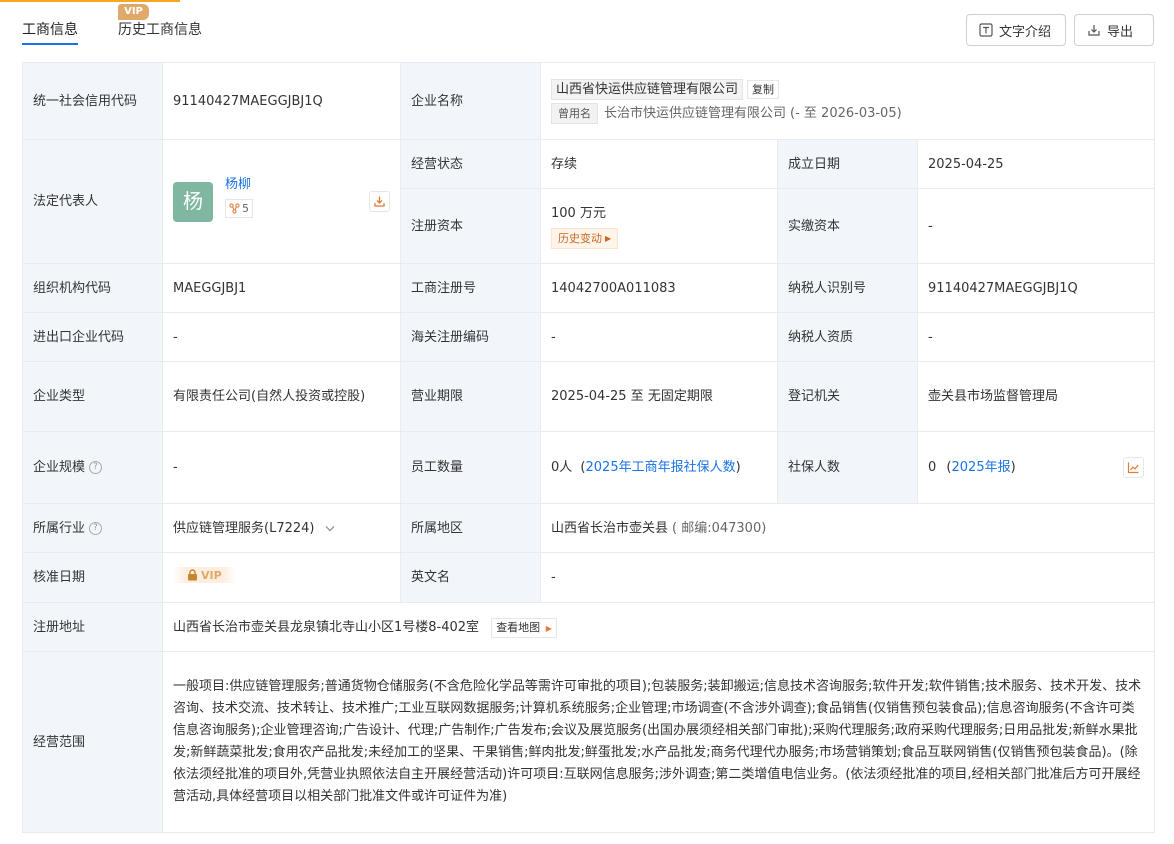 The image size is (1174, 844). What do you see at coordinates (92, 627) in the screenshot?
I see `address-label: 注册地址` at bounding box center [92, 627].